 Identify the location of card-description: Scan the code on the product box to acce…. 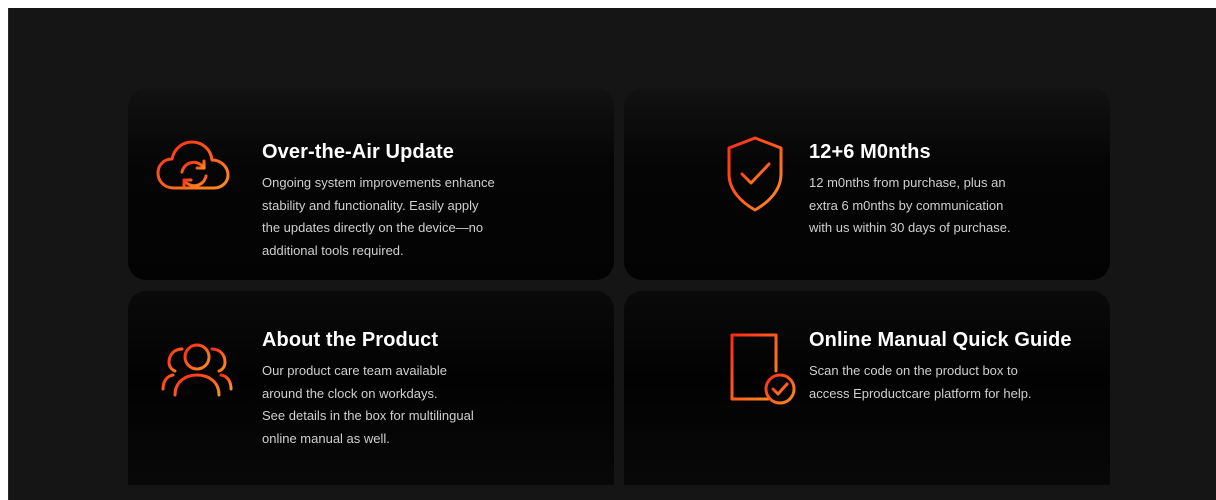
(920, 382).